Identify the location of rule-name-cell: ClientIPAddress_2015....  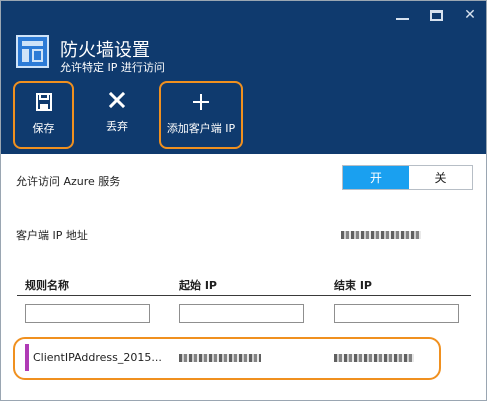
(97, 357).